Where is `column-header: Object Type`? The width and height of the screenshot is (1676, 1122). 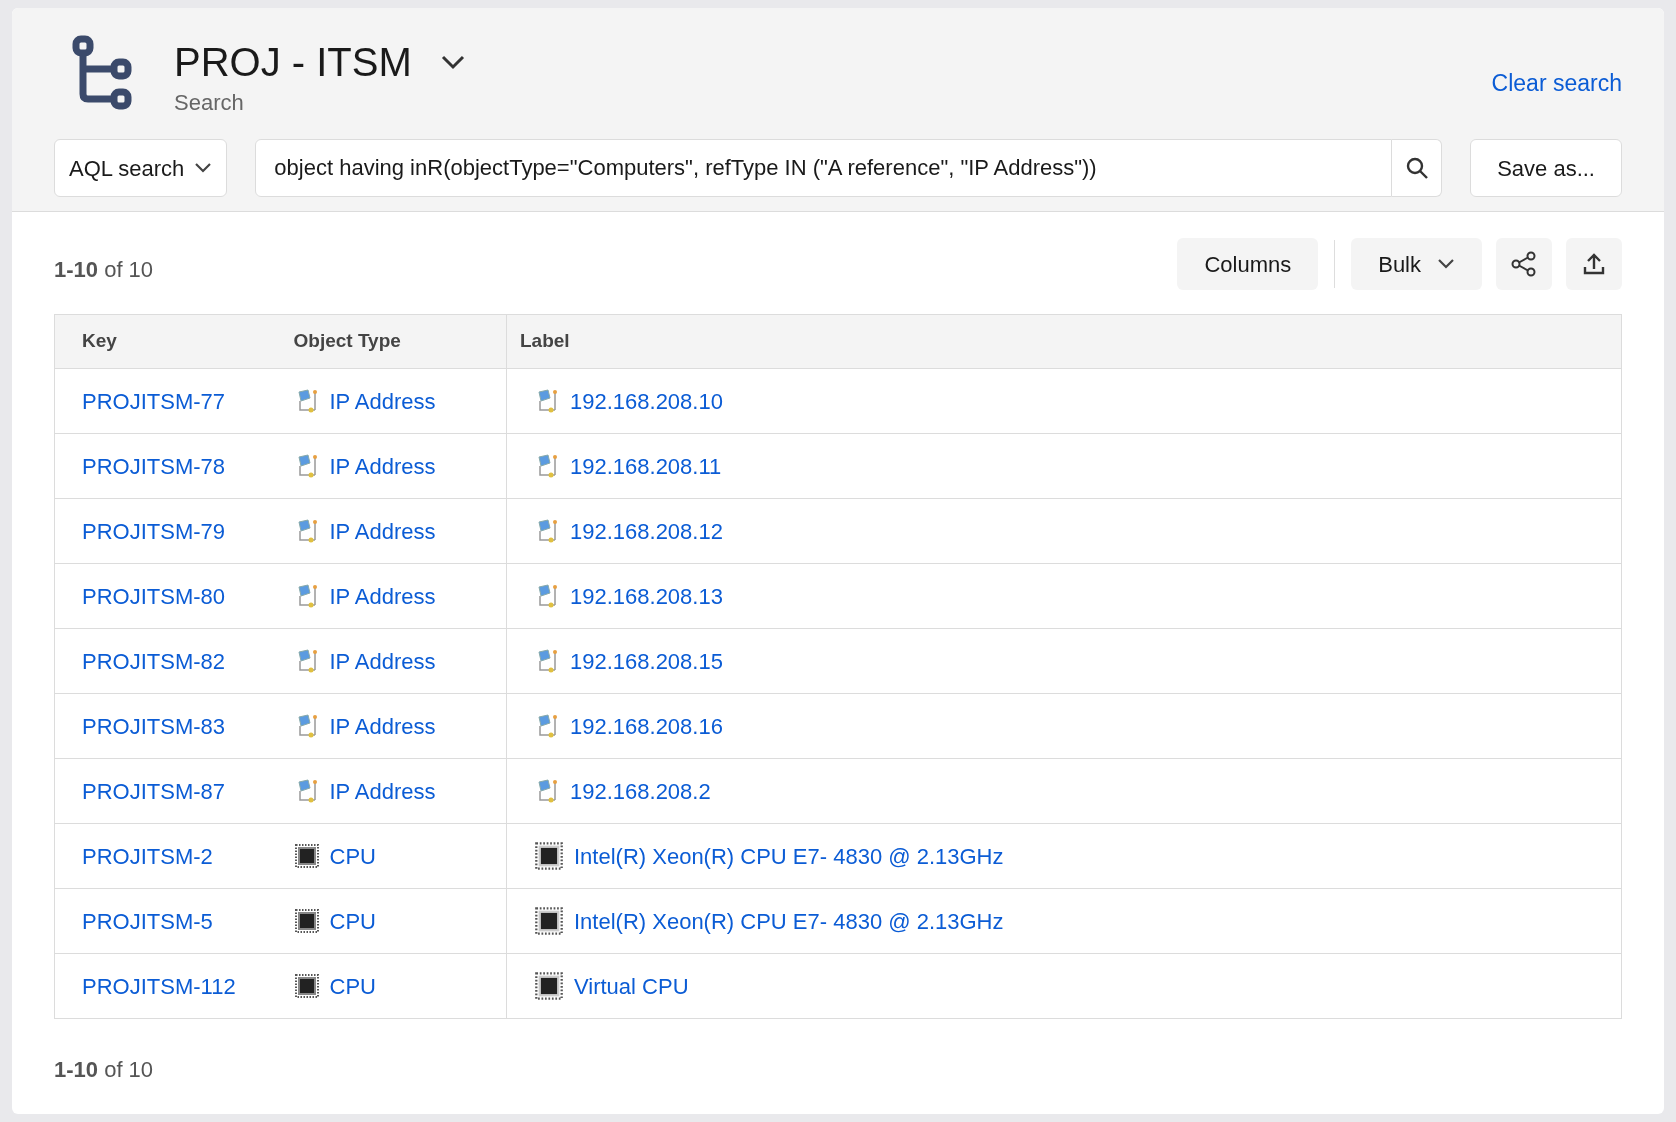
column-header: Object Type is located at coordinates (393, 341).